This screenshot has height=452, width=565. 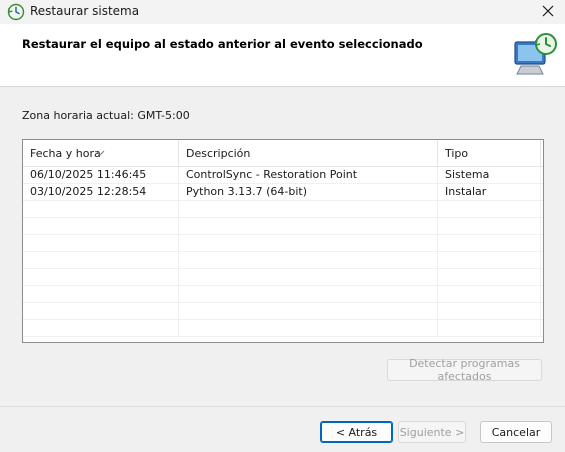 What do you see at coordinates (432, 432) in the screenshot?
I see `next-button: Siguiente >` at bounding box center [432, 432].